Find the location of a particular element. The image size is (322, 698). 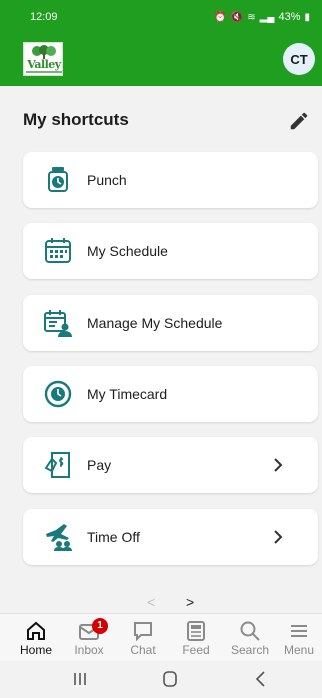

system-nav-bar is located at coordinates (161, 679).